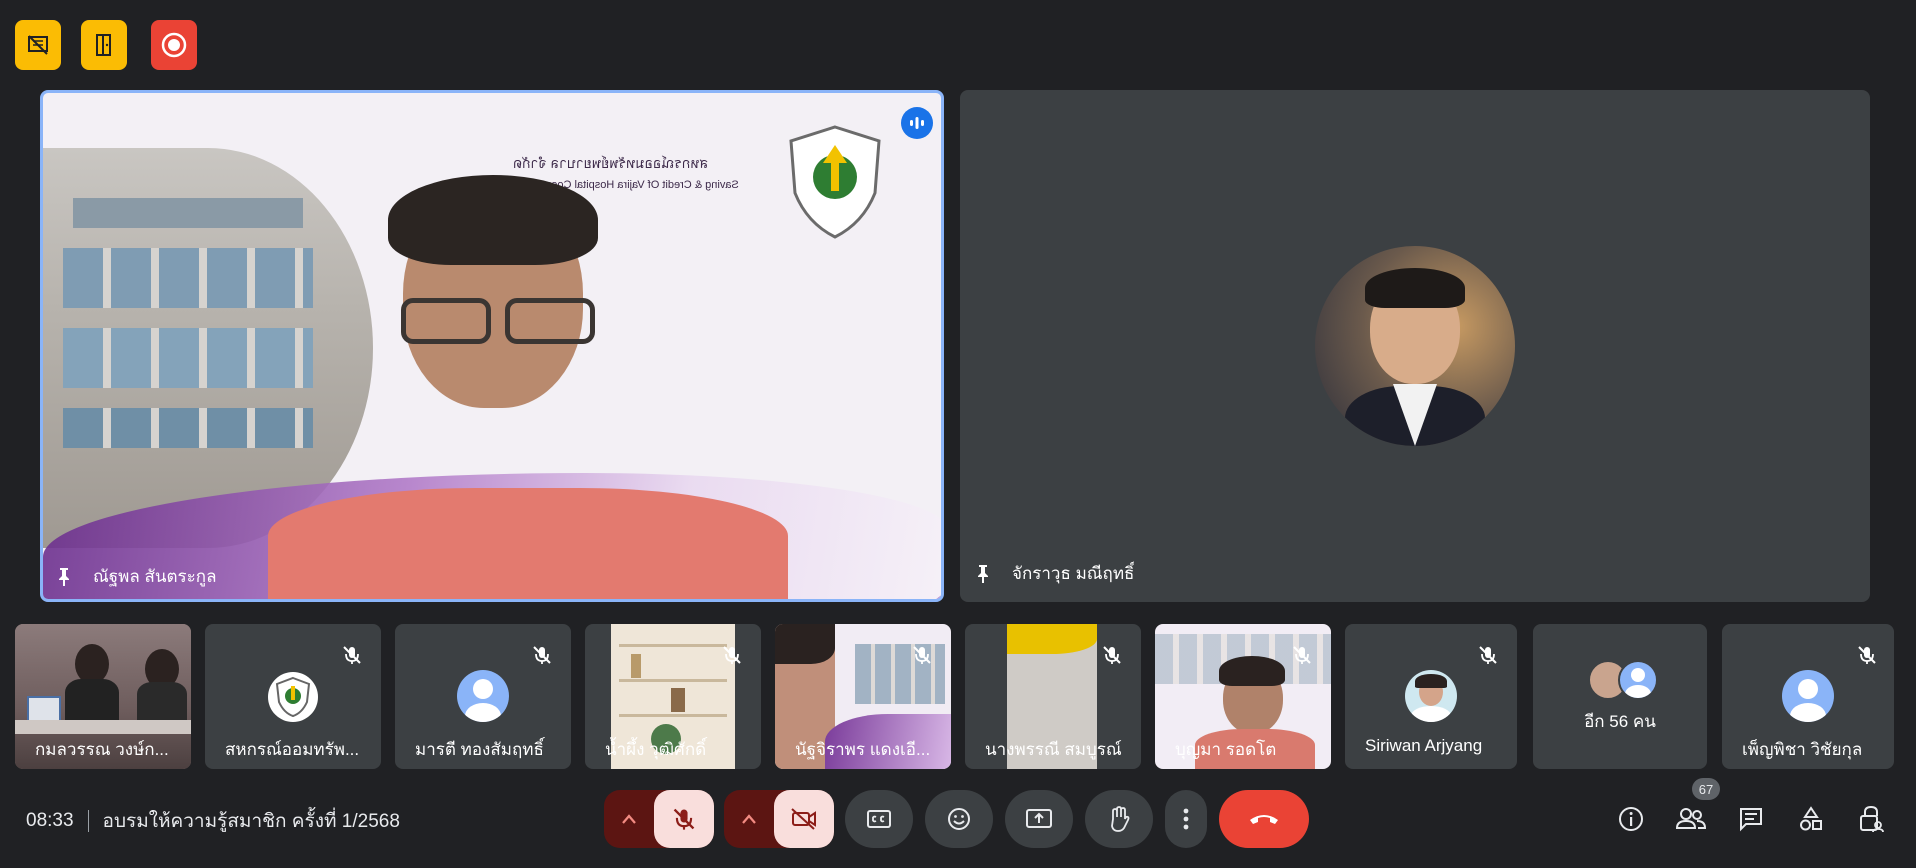  Describe the element at coordinates (1226, 749) in the screenshot. I see `participant-name: บุญมา รอดโต` at that location.